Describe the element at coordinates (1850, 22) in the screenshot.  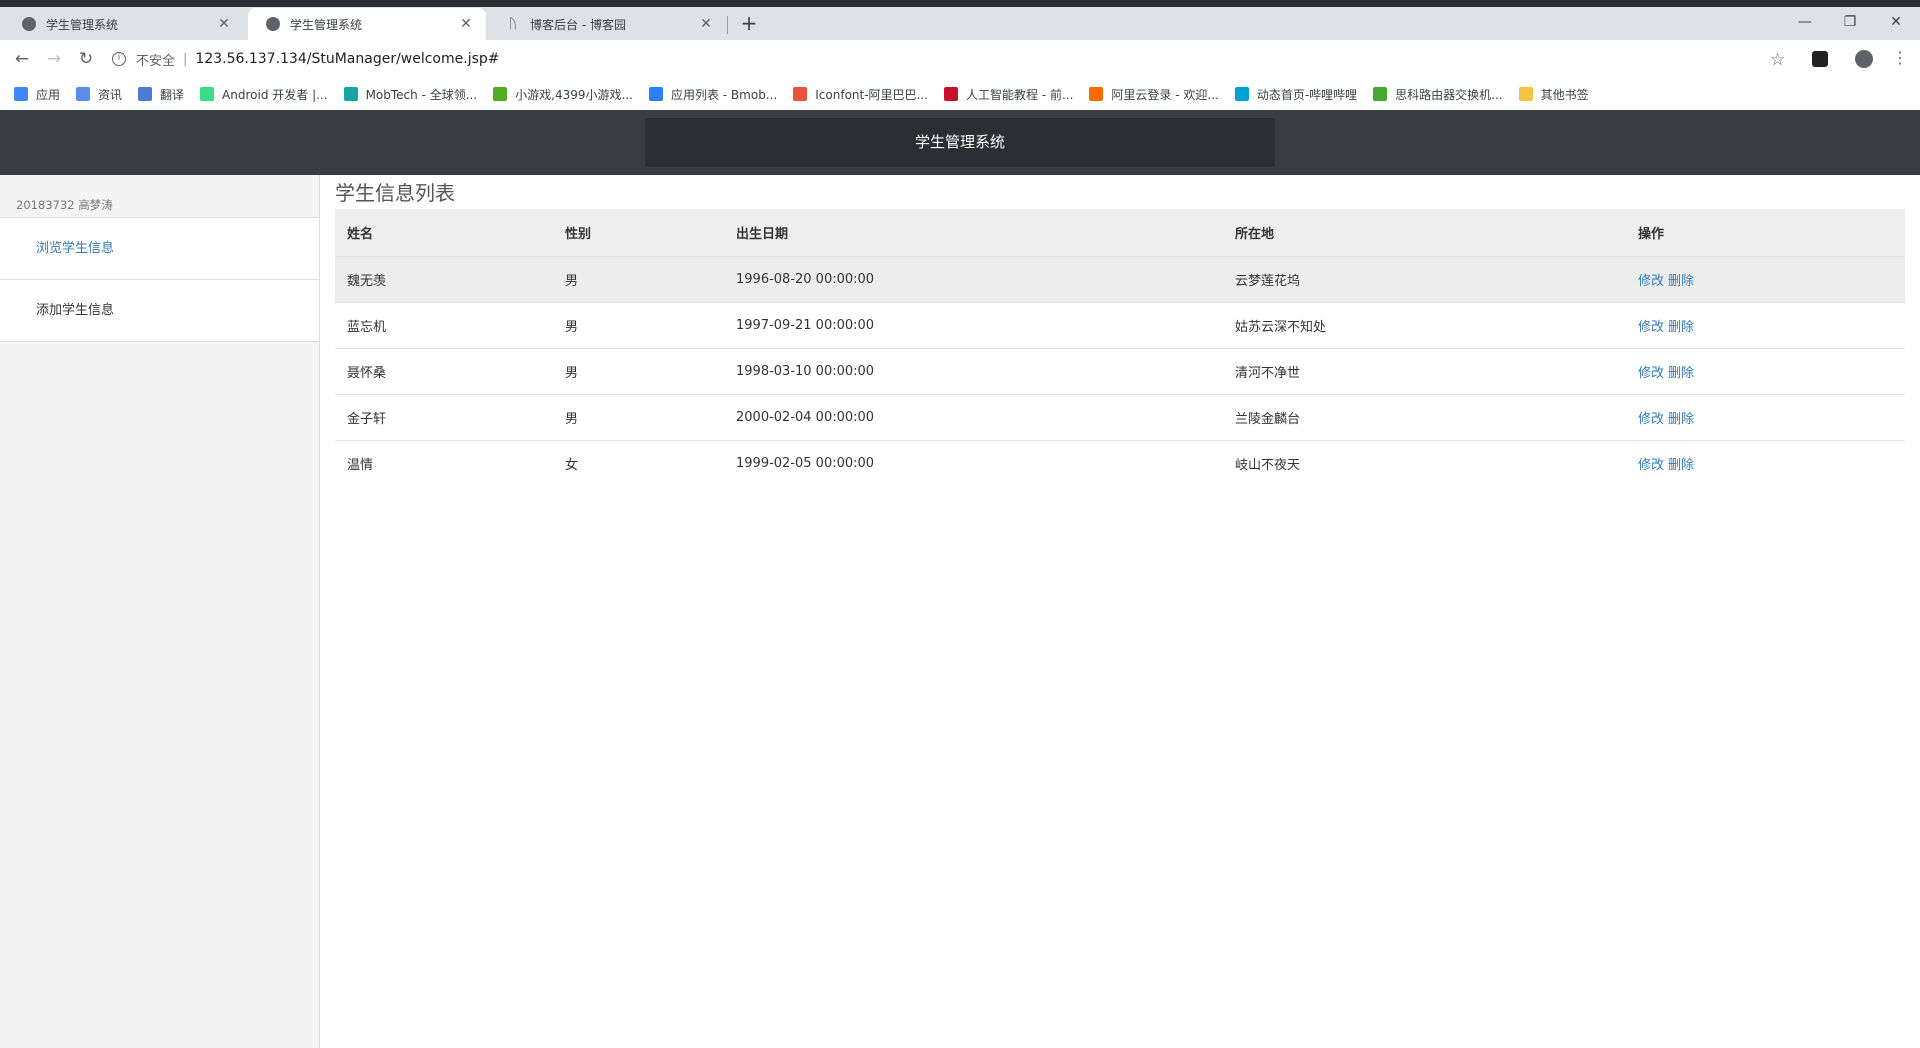
I see `restore-button: ❐` at that location.